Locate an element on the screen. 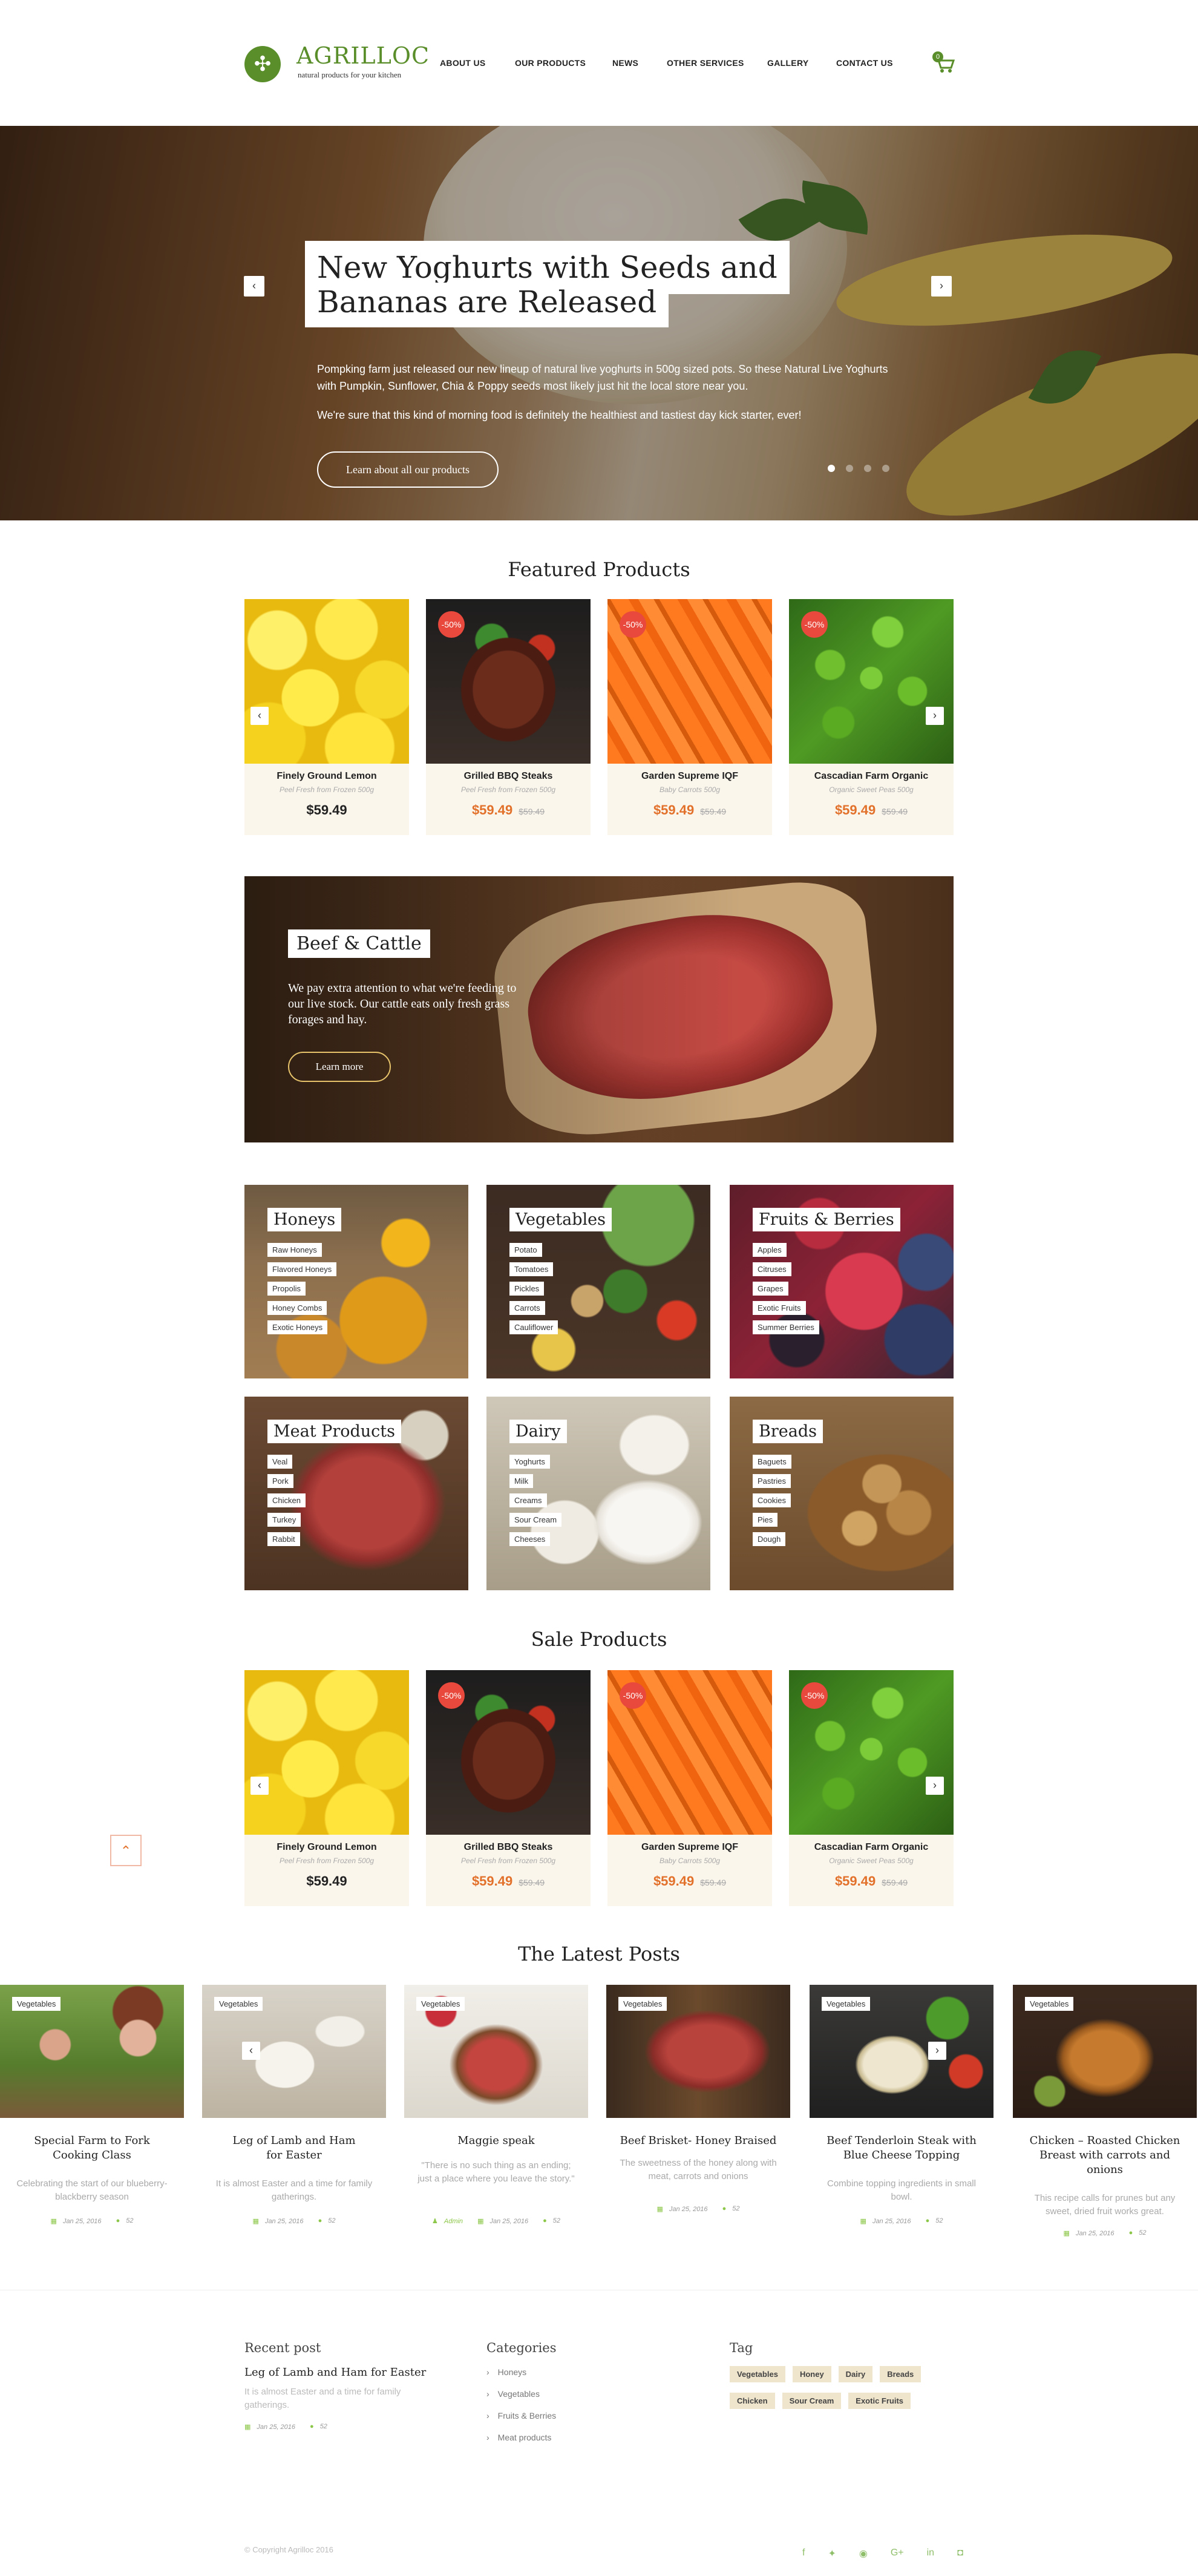  category-link: Rabbit is located at coordinates (283, 1539).